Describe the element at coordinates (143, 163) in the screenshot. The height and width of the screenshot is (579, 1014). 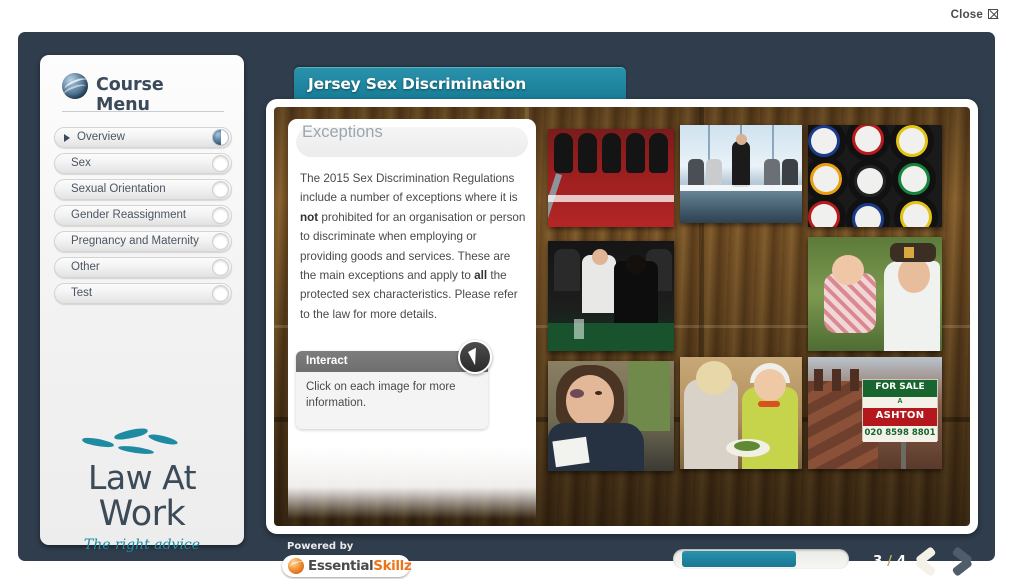
I see `sidebar-item-sex: Sex` at that location.